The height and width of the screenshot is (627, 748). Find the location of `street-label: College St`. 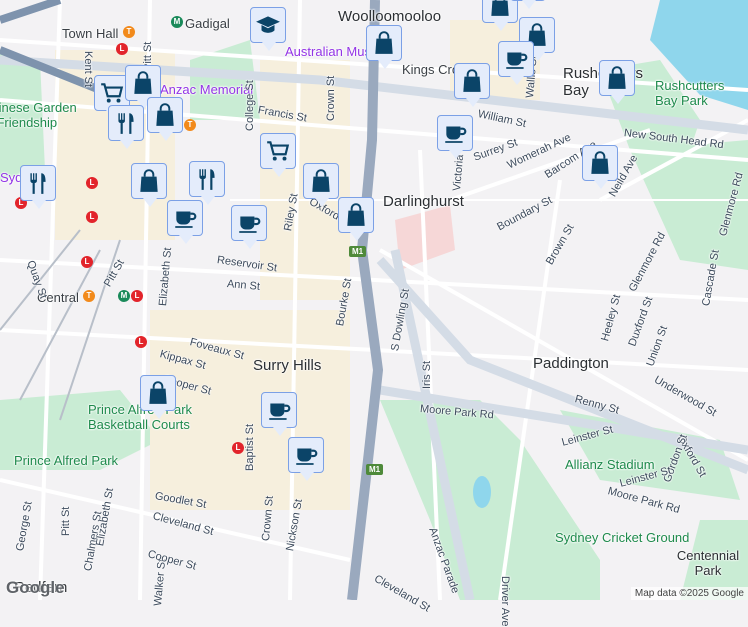

street-label: College St is located at coordinates (250, 105).